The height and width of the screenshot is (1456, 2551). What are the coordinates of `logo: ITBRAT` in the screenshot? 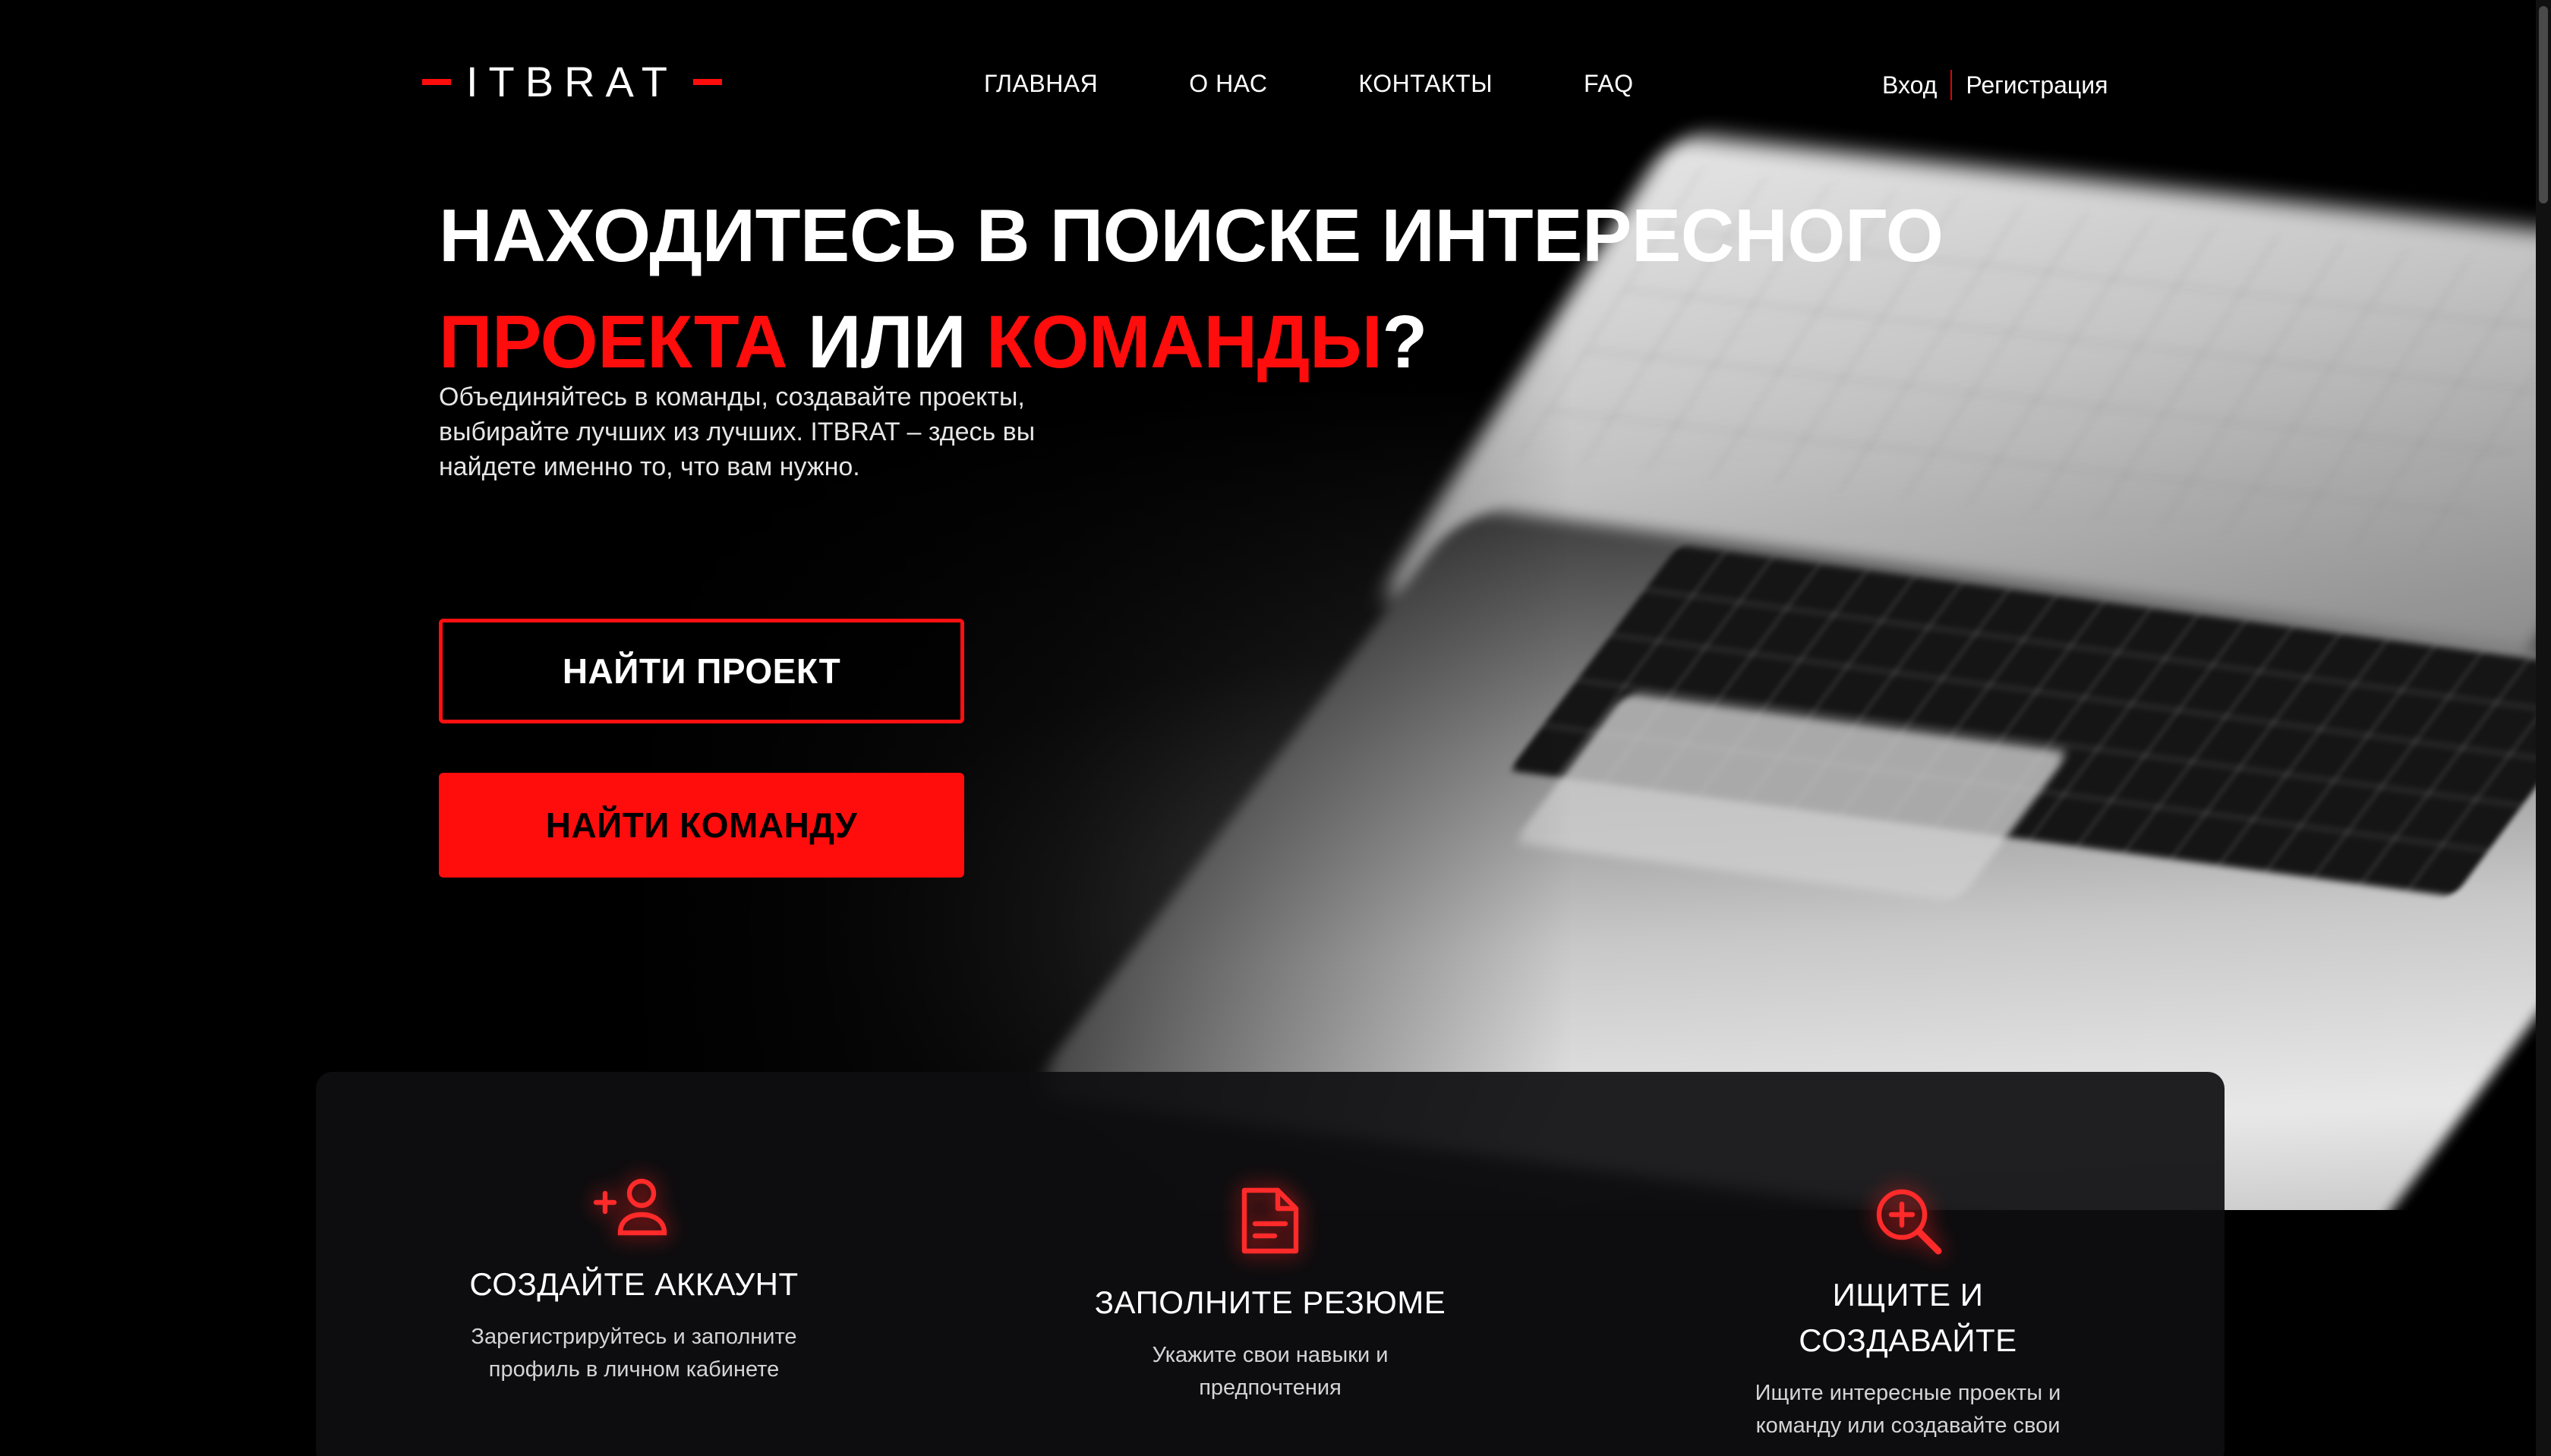 It's located at (572, 82).